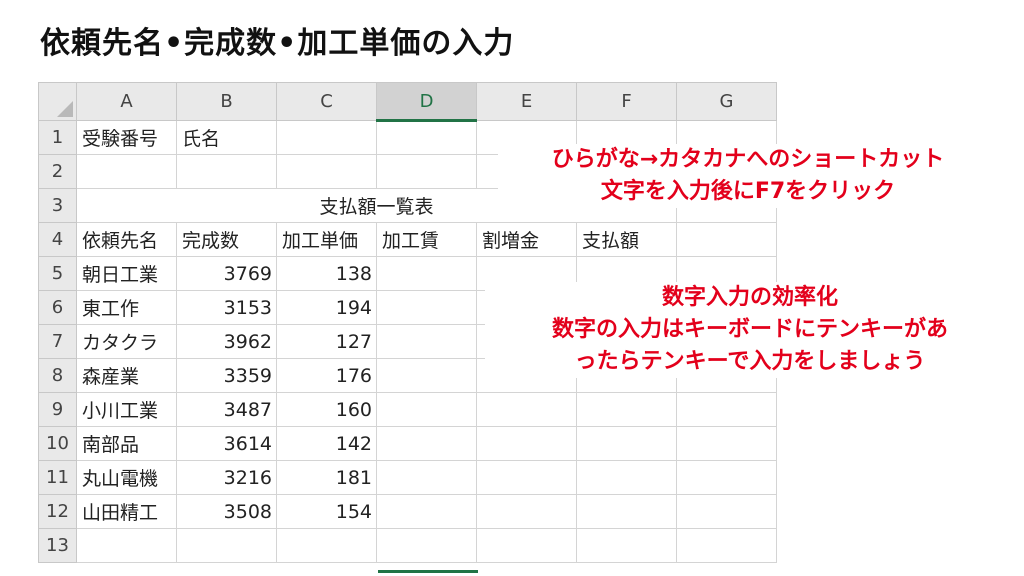 The image size is (1024, 576). Describe the element at coordinates (626, 511) in the screenshot. I see `cell-f12` at that location.